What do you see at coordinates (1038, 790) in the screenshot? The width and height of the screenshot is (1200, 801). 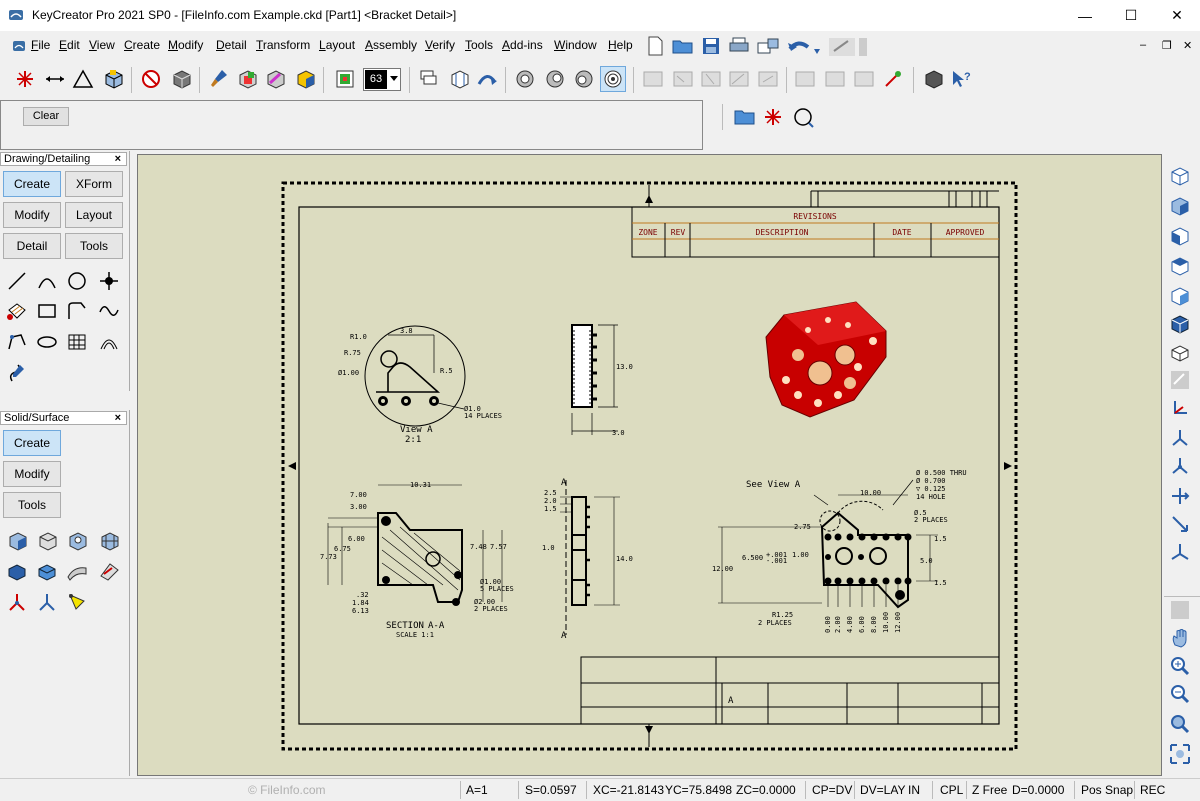 I see `status-depth: D=0.0000` at bounding box center [1038, 790].